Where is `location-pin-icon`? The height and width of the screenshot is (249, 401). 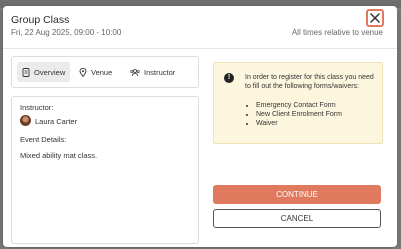 location-pin-icon is located at coordinates (83, 72).